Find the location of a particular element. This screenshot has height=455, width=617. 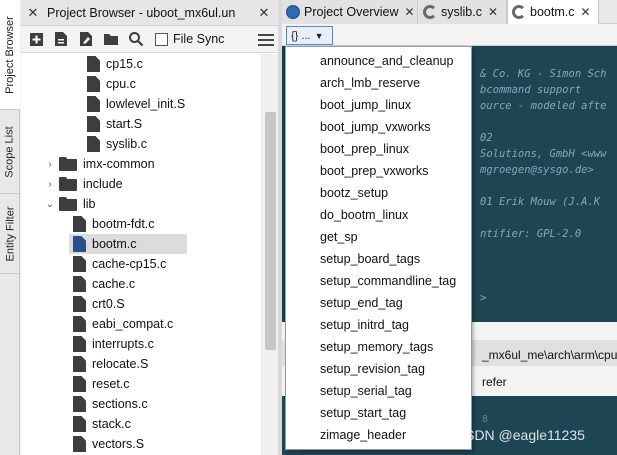

tree-item-label: eabi_compat.c is located at coordinates (133, 324).